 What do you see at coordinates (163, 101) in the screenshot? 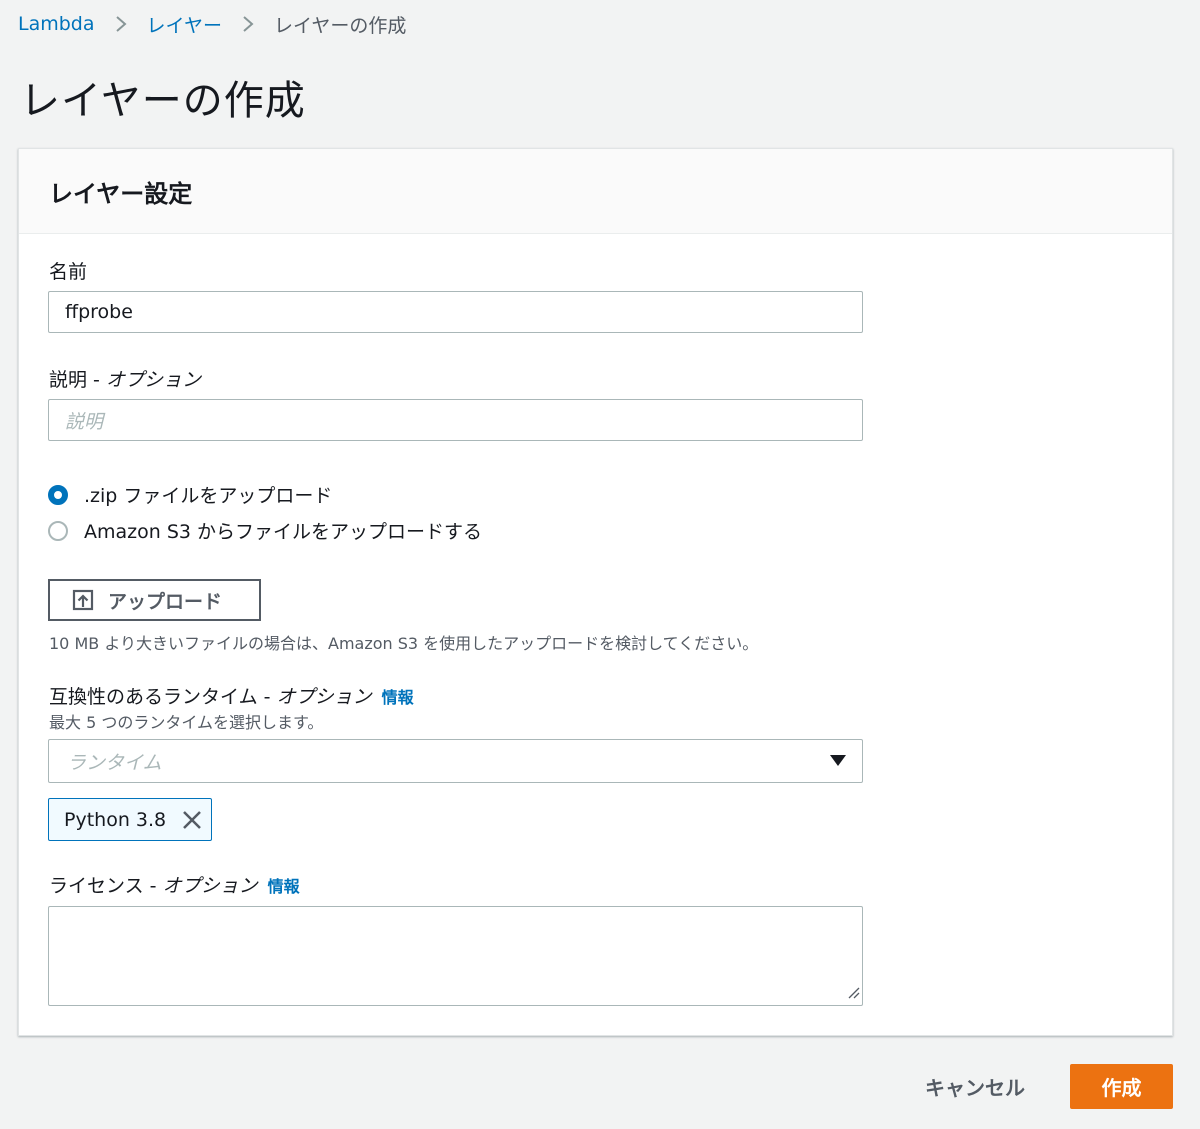
I see `page-title: レイヤーの作成` at bounding box center [163, 101].